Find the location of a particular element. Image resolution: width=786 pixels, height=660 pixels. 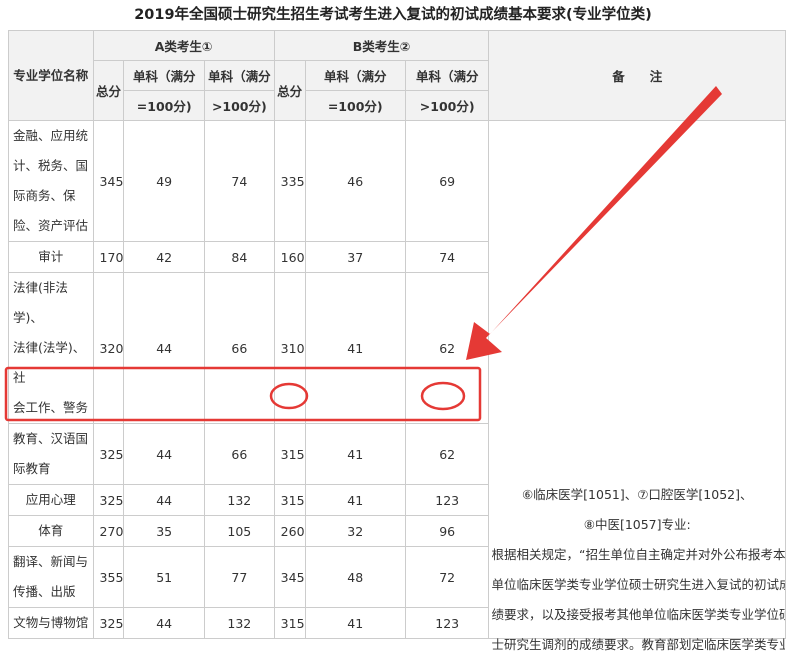

major-name-line: 传播、出版 is located at coordinates (44, 591).